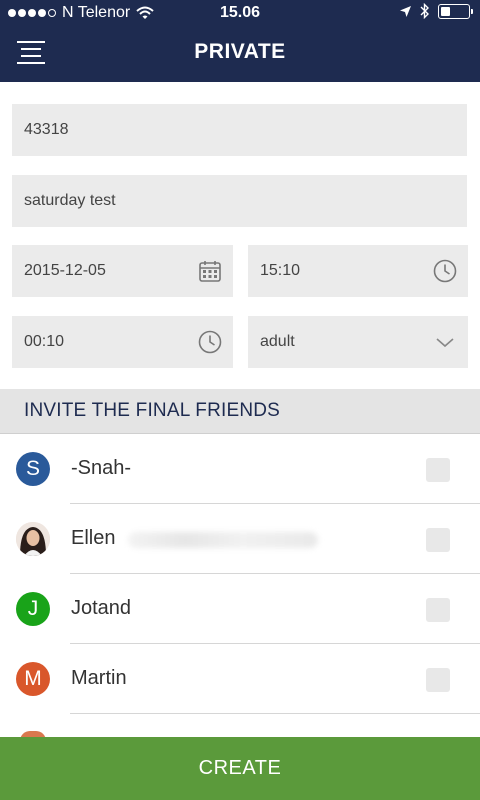  What do you see at coordinates (405, 11) in the screenshot?
I see `location-arrow-icon` at bounding box center [405, 11].